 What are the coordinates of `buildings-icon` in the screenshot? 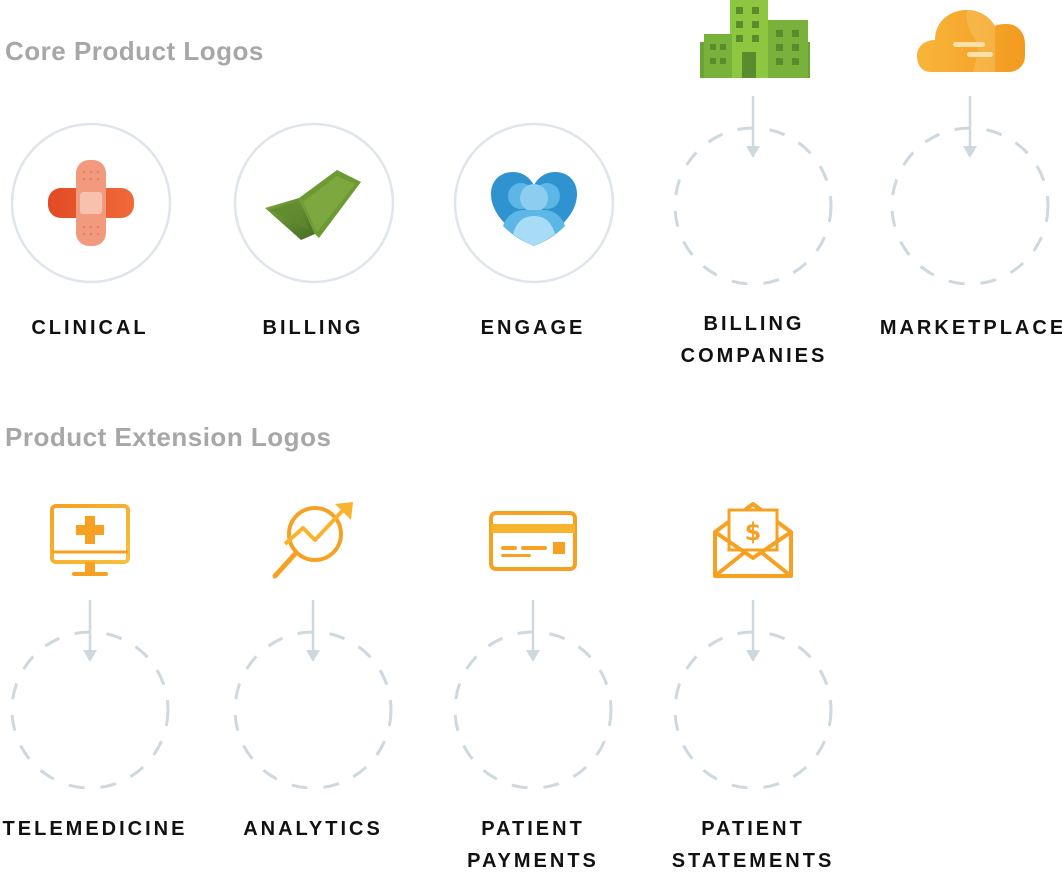 It's located at (755, 39).